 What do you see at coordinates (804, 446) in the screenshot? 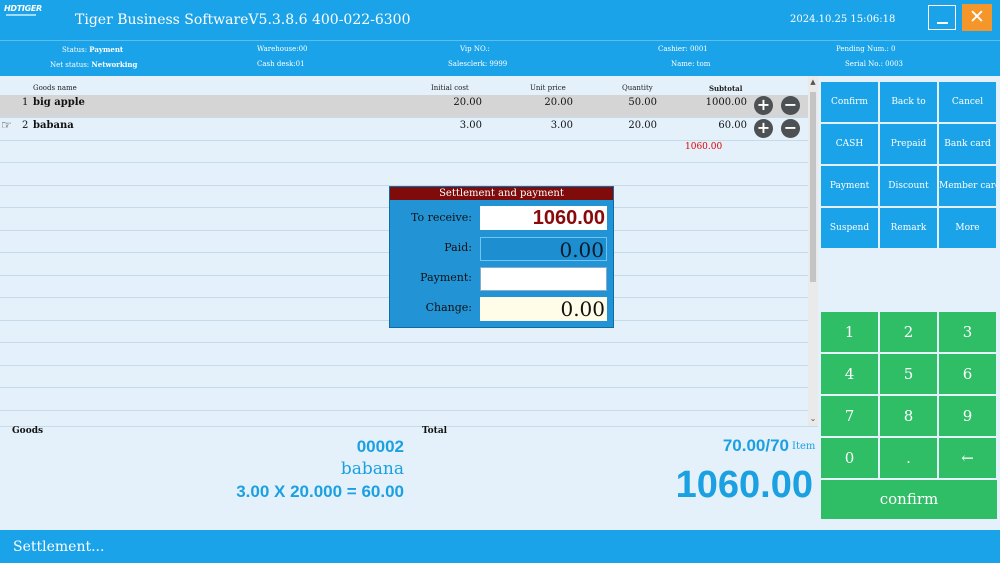
I see `item-count-unit: Item` at bounding box center [804, 446].